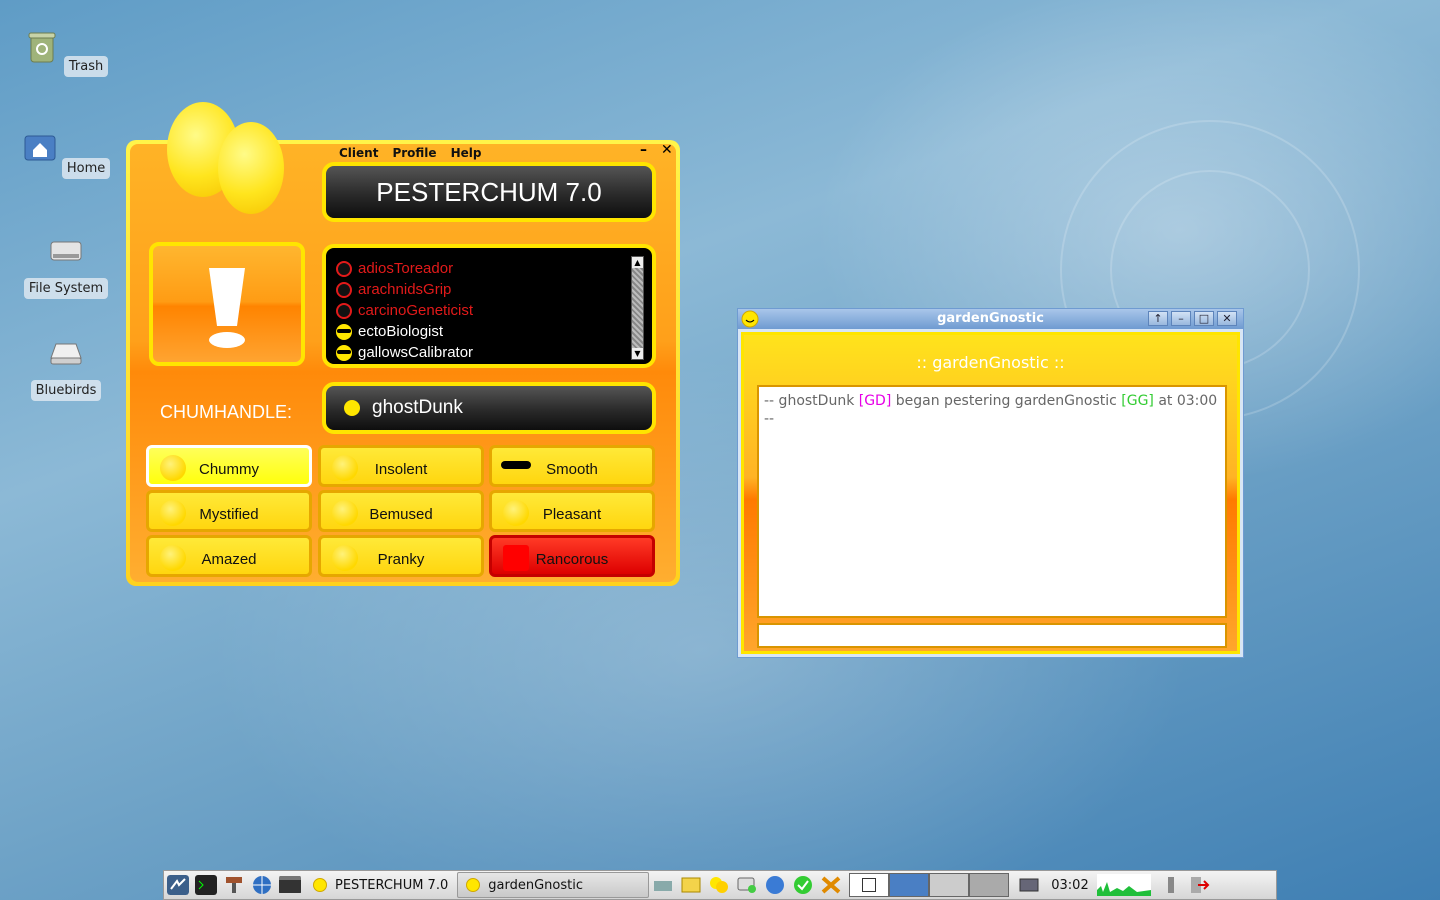 The height and width of the screenshot is (900, 1440). Describe the element at coordinates (206, 885) in the screenshot. I see `terminal-icon` at that location.